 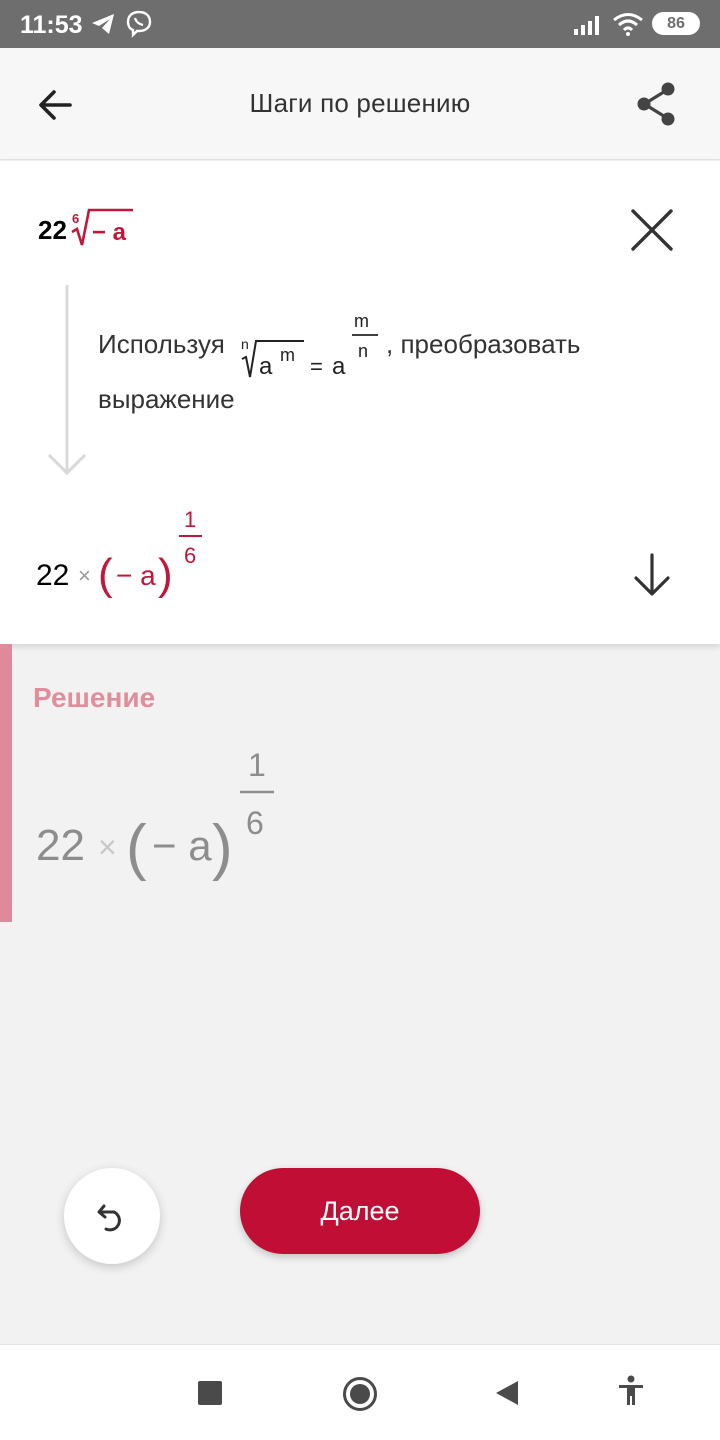 What do you see at coordinates (245, 344) in the screenshot?
I see `rule-index: n` at bounding box center [245, 344].